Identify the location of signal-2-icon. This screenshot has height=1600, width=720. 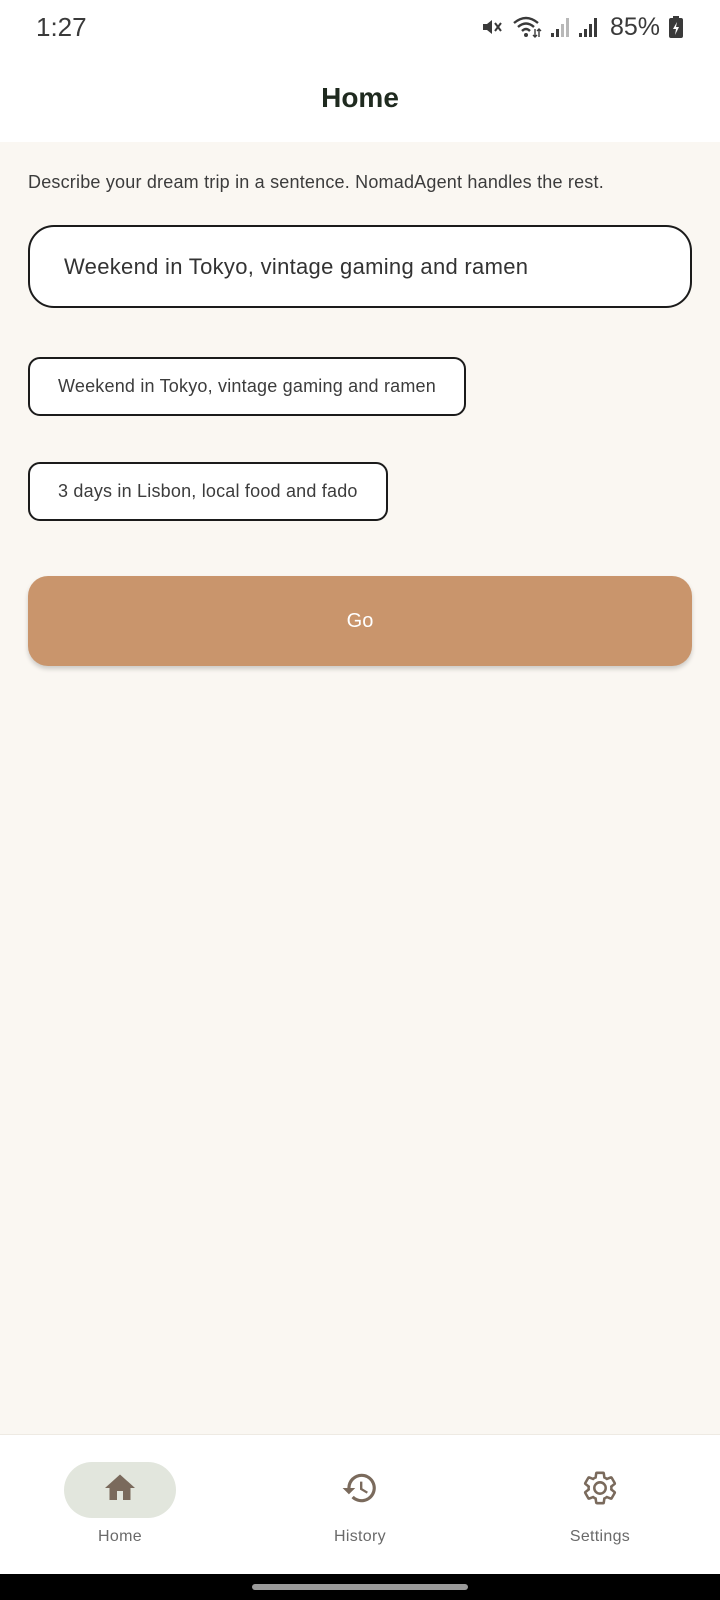
(588, 27).